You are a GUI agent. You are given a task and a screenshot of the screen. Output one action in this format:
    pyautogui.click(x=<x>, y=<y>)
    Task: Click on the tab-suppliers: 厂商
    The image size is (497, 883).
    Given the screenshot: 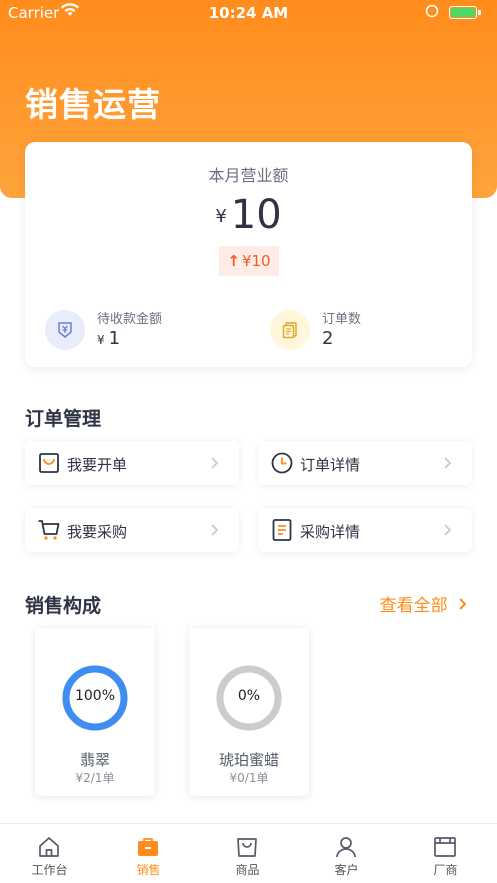 What is the action you would take?
    pyautogui.click(x=445, y=853)
    